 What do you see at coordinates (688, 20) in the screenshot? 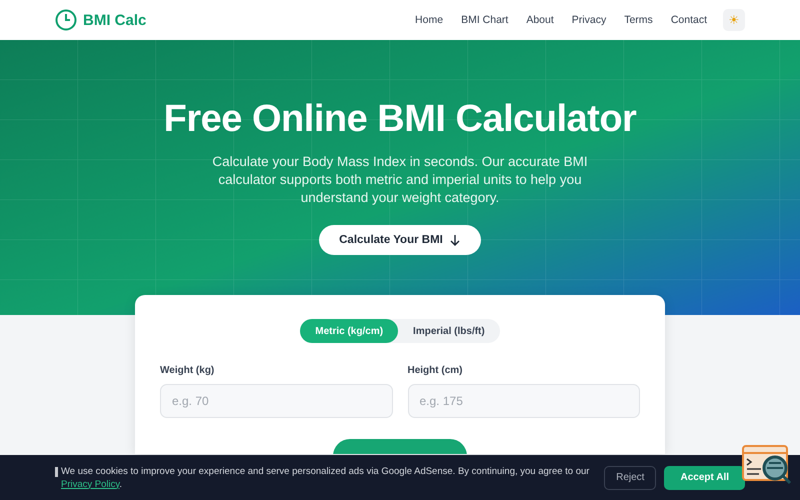
I see `nav-link: Contact` at bounding box center [688, 20].